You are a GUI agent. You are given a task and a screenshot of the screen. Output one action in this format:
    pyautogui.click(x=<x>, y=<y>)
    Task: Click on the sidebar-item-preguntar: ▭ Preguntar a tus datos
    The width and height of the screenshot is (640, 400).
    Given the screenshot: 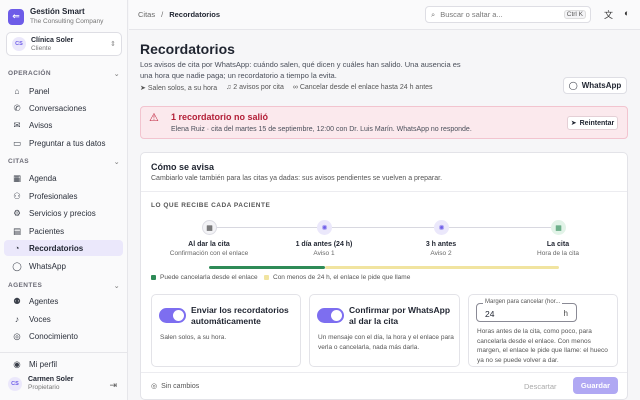 What is the action you would take?
    pyautogui.click(x=63, y=143)
    